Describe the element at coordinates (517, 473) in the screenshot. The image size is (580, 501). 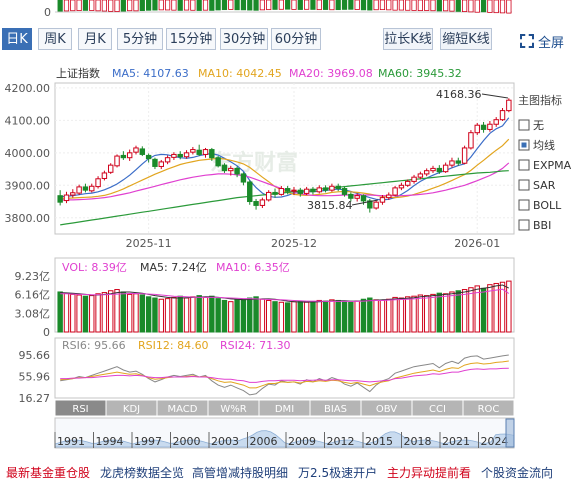
I see `link-fund-flow: 个股资金流向` at that location.